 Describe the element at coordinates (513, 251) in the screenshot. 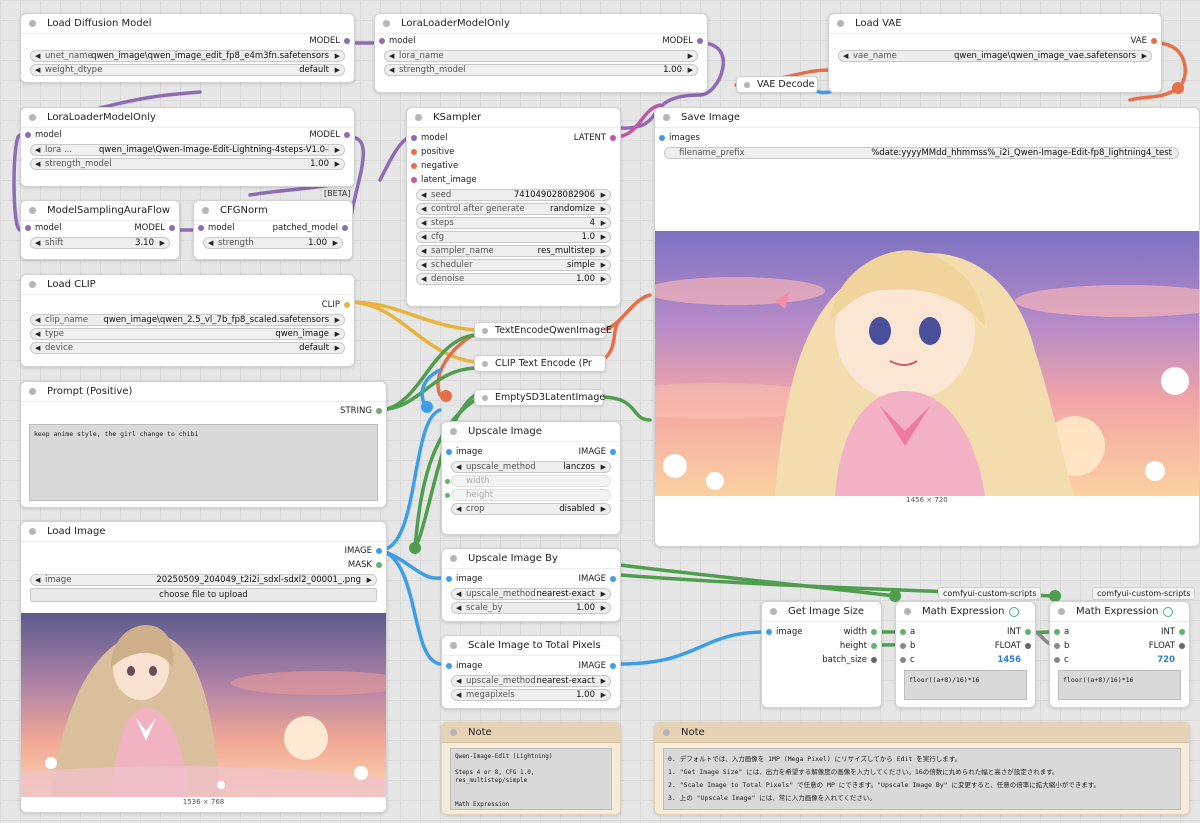

I see `widget-sampler-name: ◀ sampler_name res_multistep ▶` at that location.